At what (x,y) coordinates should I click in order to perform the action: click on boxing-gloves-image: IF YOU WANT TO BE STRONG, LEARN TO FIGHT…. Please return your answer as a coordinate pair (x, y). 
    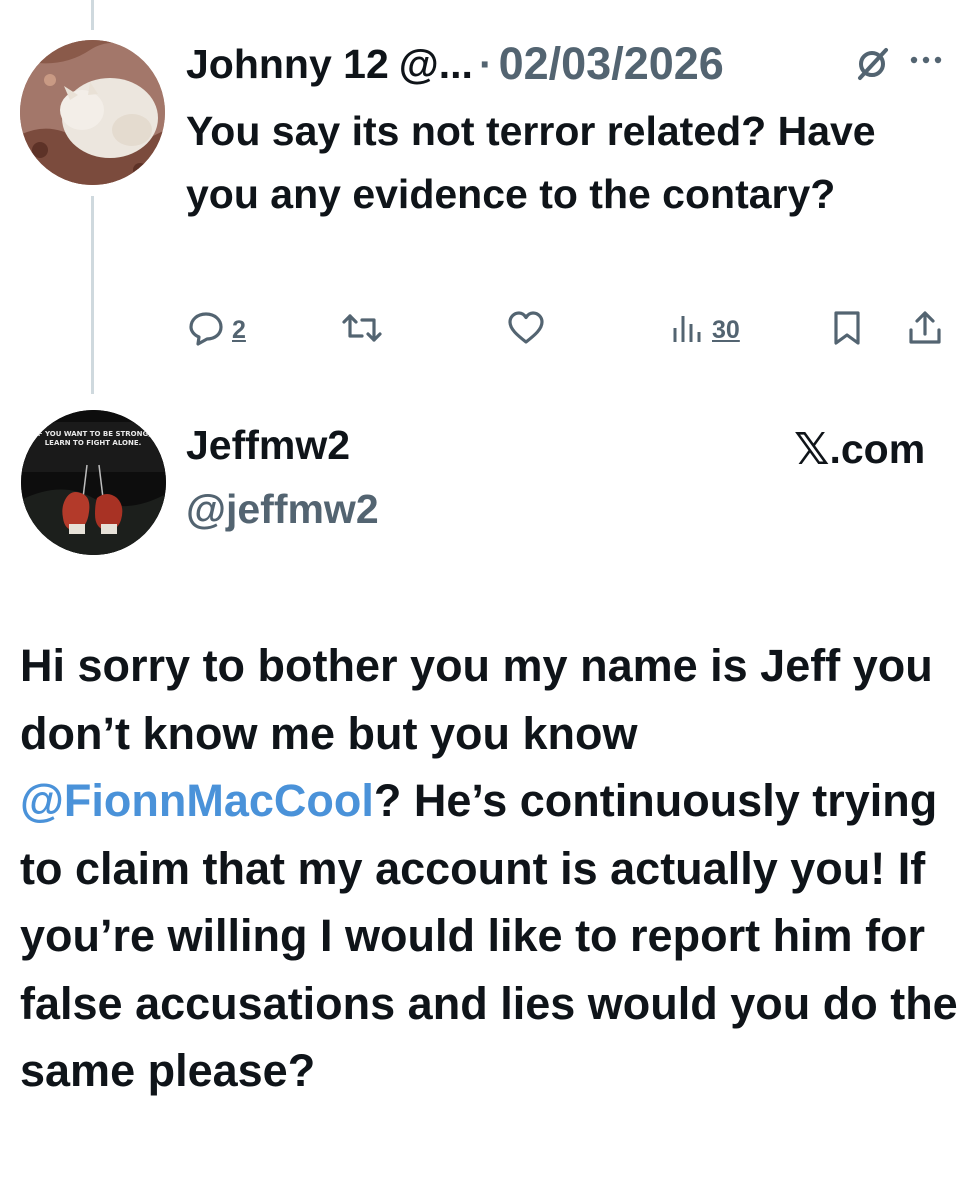
    Looking at the image, I should click on (93, 482).